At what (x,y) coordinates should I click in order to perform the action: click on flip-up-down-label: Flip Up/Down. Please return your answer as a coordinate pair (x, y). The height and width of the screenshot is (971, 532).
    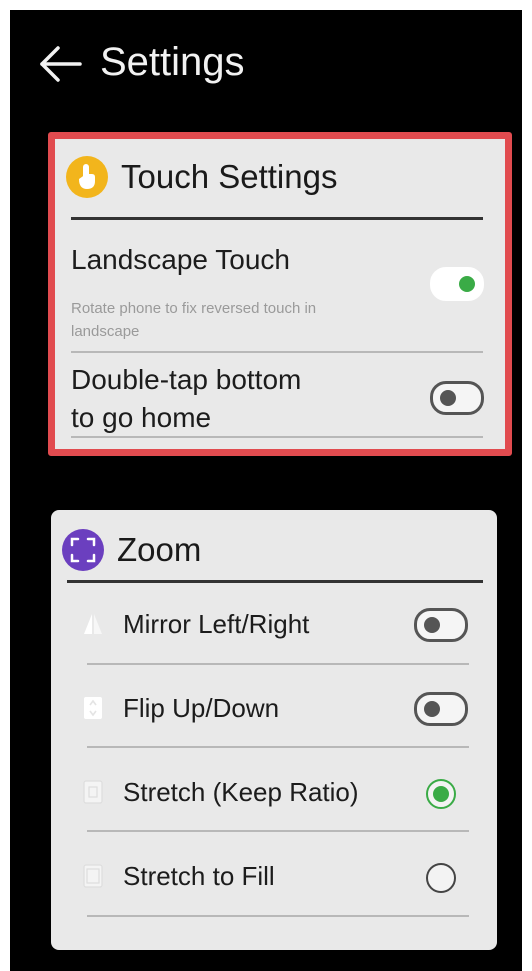
    Looking at the image, I should click on (201, 708).